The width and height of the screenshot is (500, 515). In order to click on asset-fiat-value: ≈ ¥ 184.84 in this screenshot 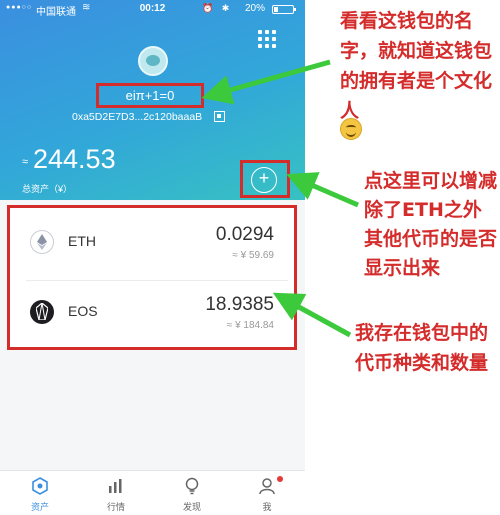, I will do `click(250, 325)`.